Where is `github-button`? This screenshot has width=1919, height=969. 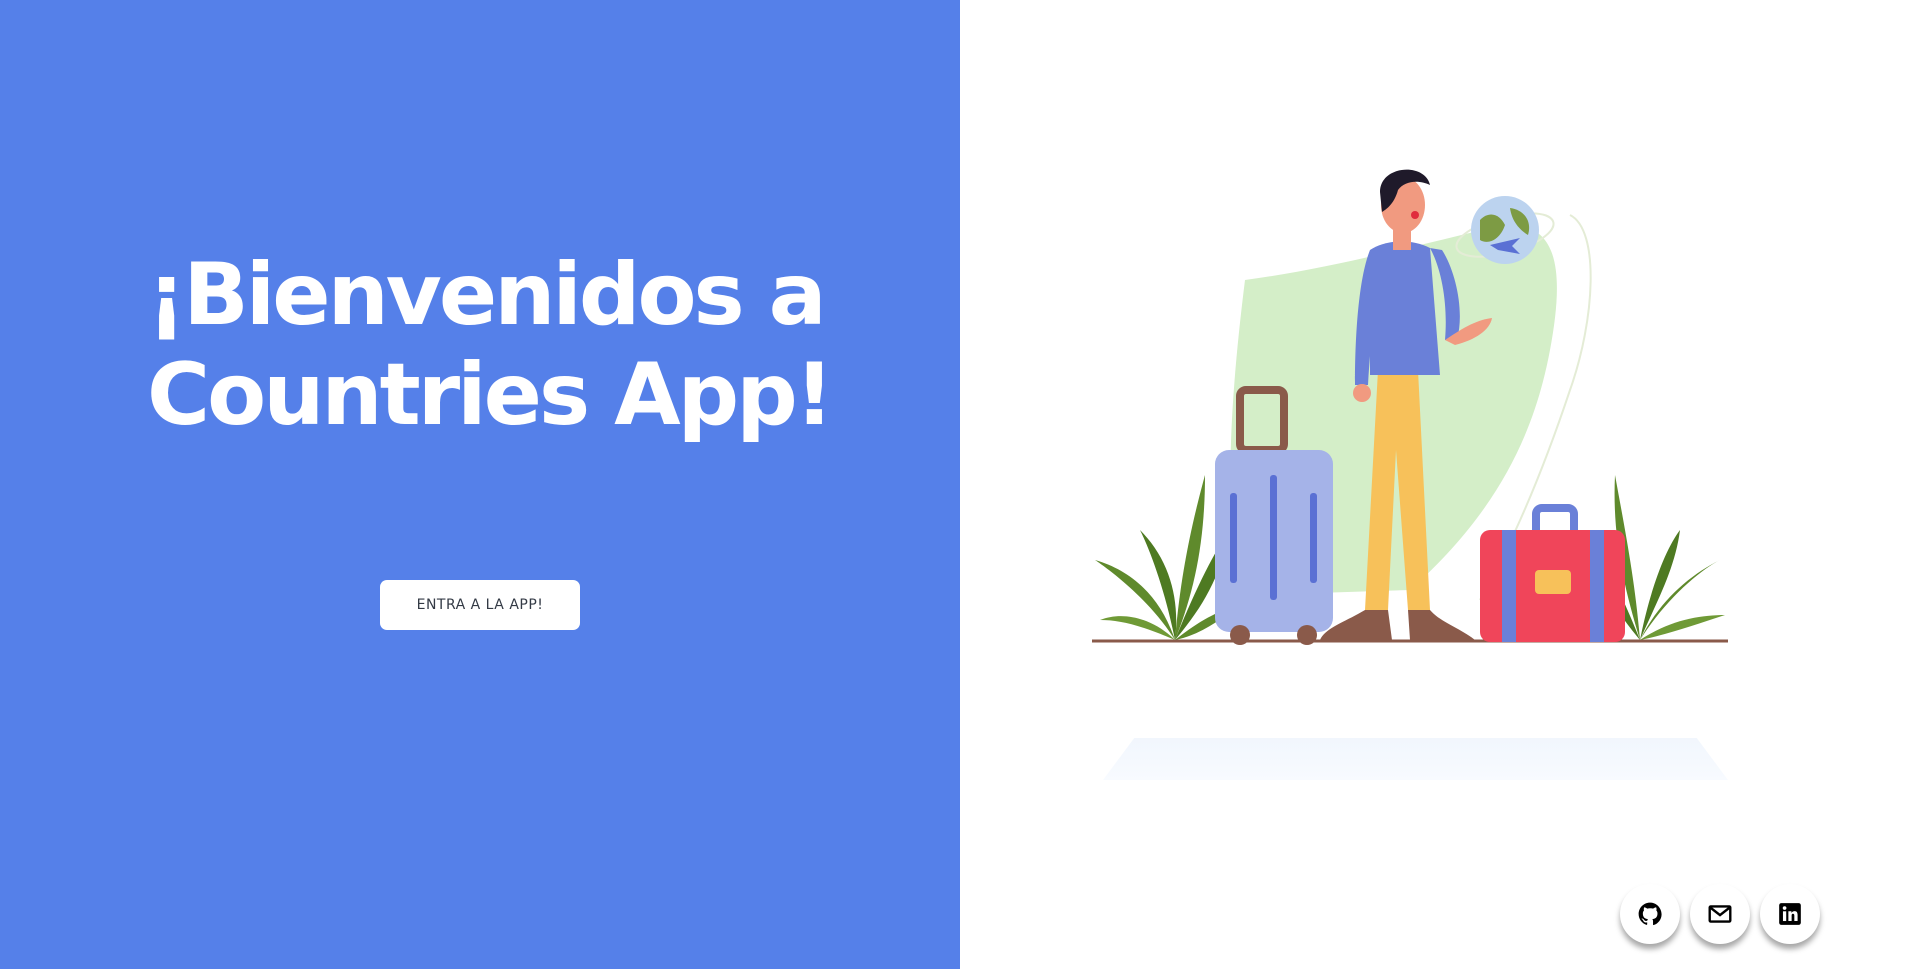
github-button is located at coordinates (1650, 914).